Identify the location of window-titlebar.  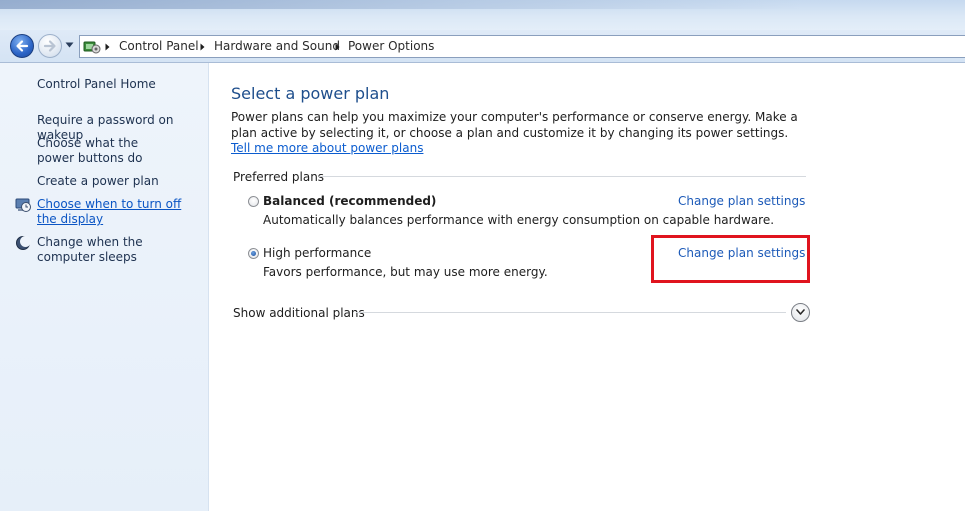
(482, 15).